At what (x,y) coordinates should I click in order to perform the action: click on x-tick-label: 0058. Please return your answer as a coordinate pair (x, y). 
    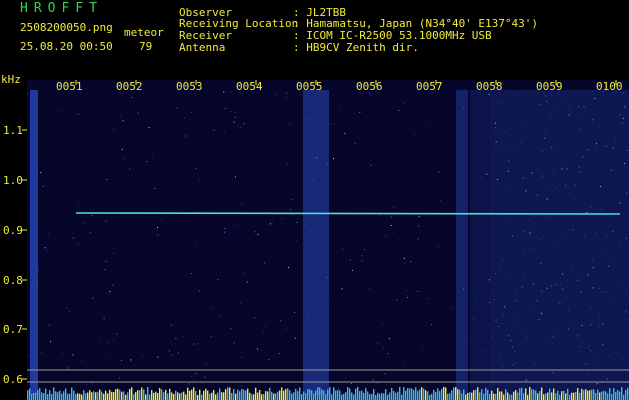
    Looking at the image, I should click on (489, 86).